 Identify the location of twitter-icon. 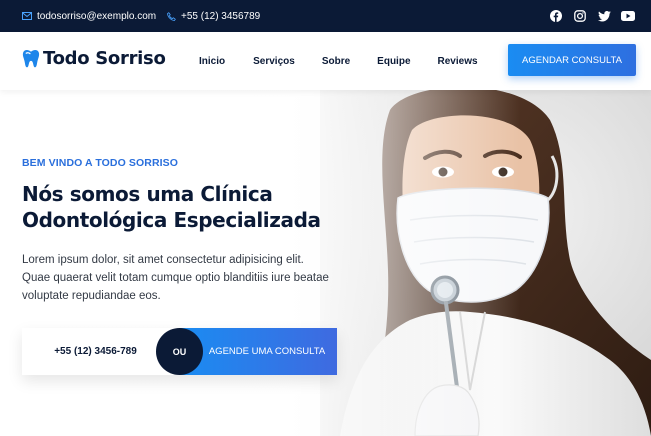
(604, 16).